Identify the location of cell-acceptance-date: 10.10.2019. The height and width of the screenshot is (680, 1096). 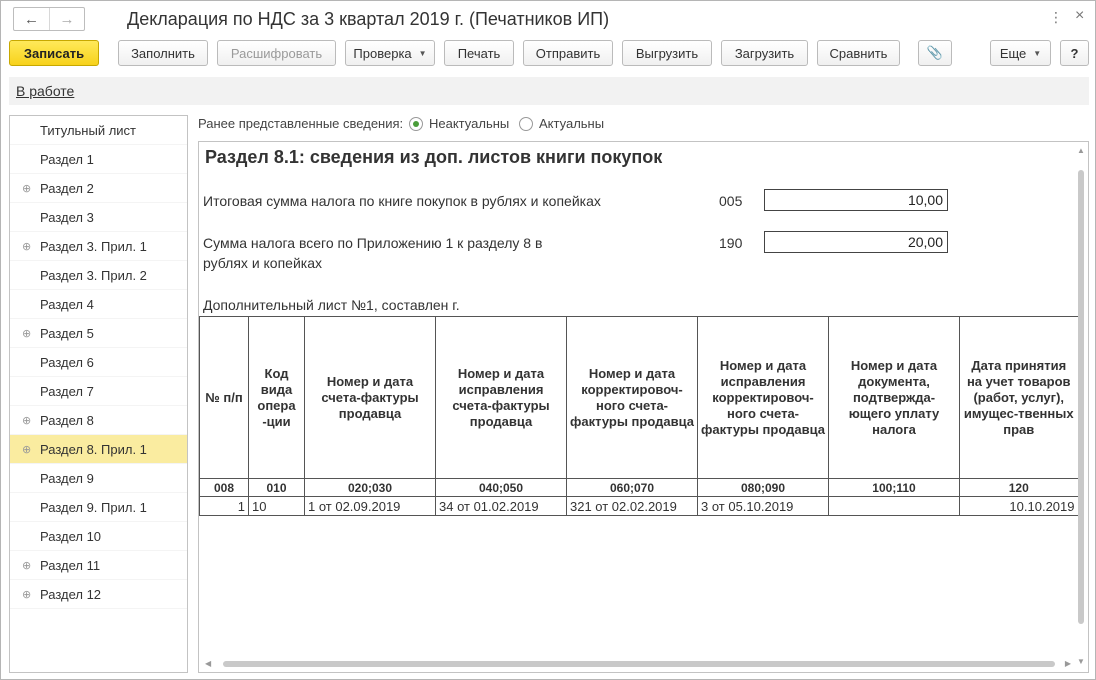
(1018, 506).